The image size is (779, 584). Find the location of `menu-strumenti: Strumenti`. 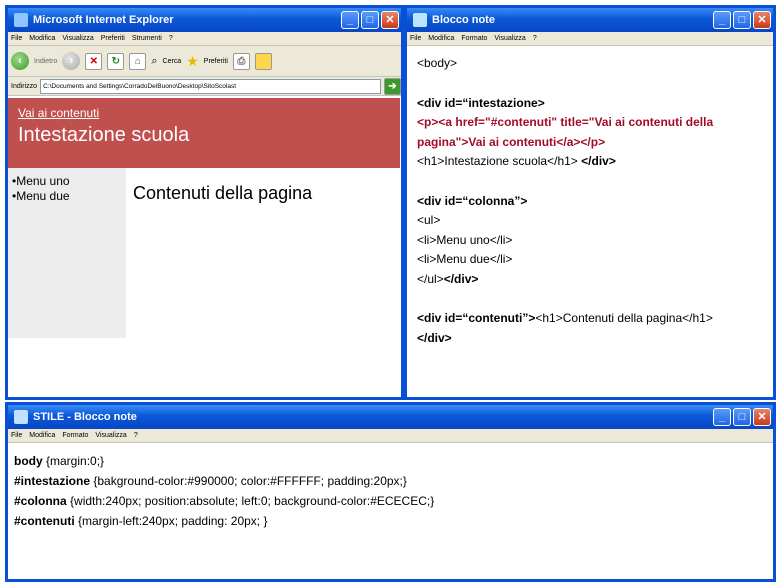

menu-strumenti: Strumenti is located at coordinates (147, 38).